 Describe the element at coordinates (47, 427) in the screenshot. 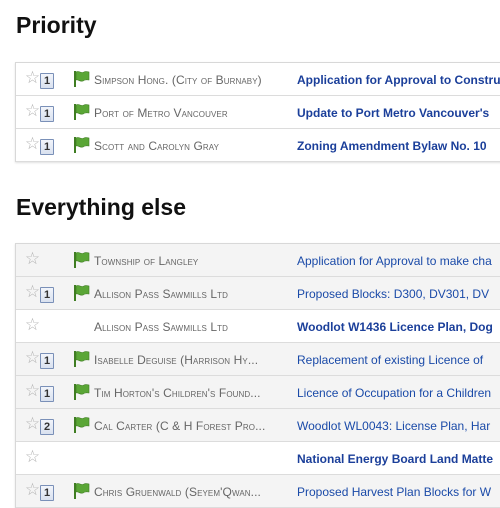

I see `message-count-badge: 2` at that location.